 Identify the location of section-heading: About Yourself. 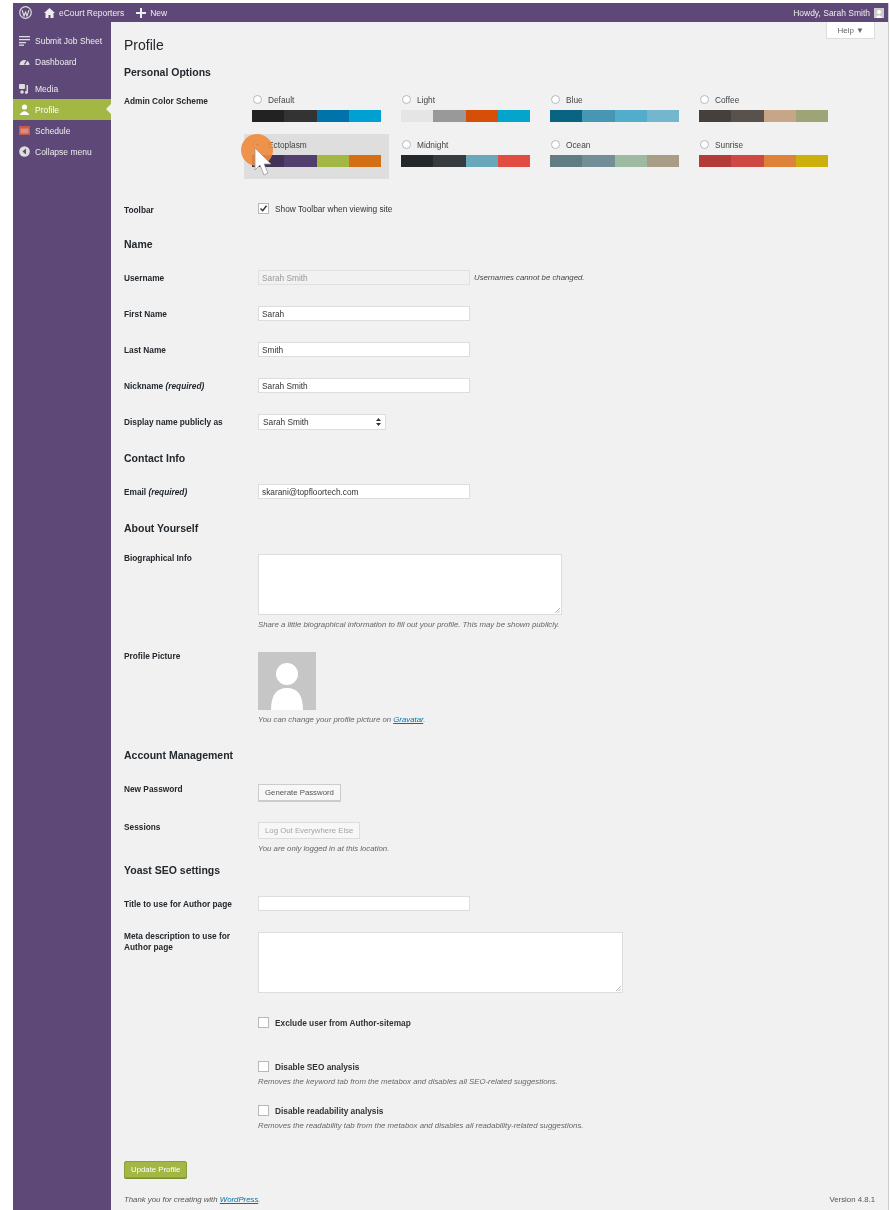
(162, 528).